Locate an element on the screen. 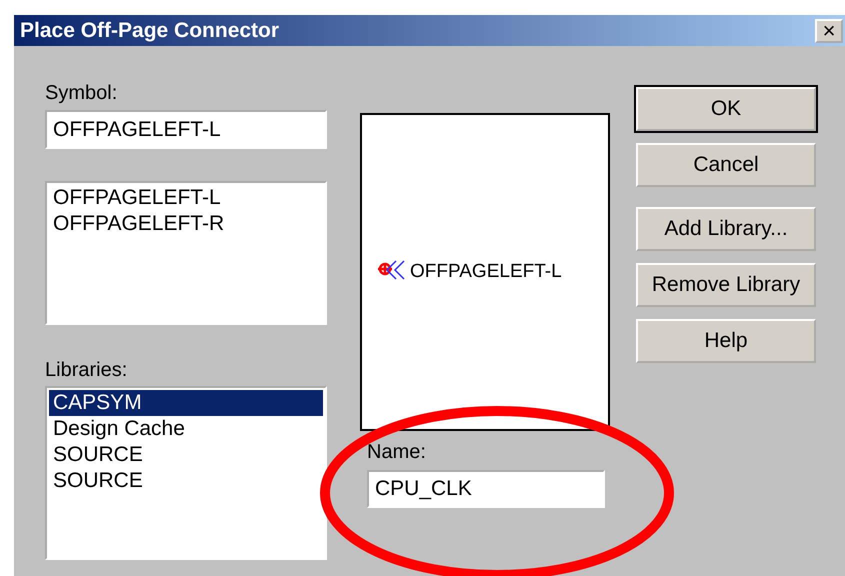 The image size is (845, 576). window-title: Place Off-Page Connector is located at coordinates (150, 30).